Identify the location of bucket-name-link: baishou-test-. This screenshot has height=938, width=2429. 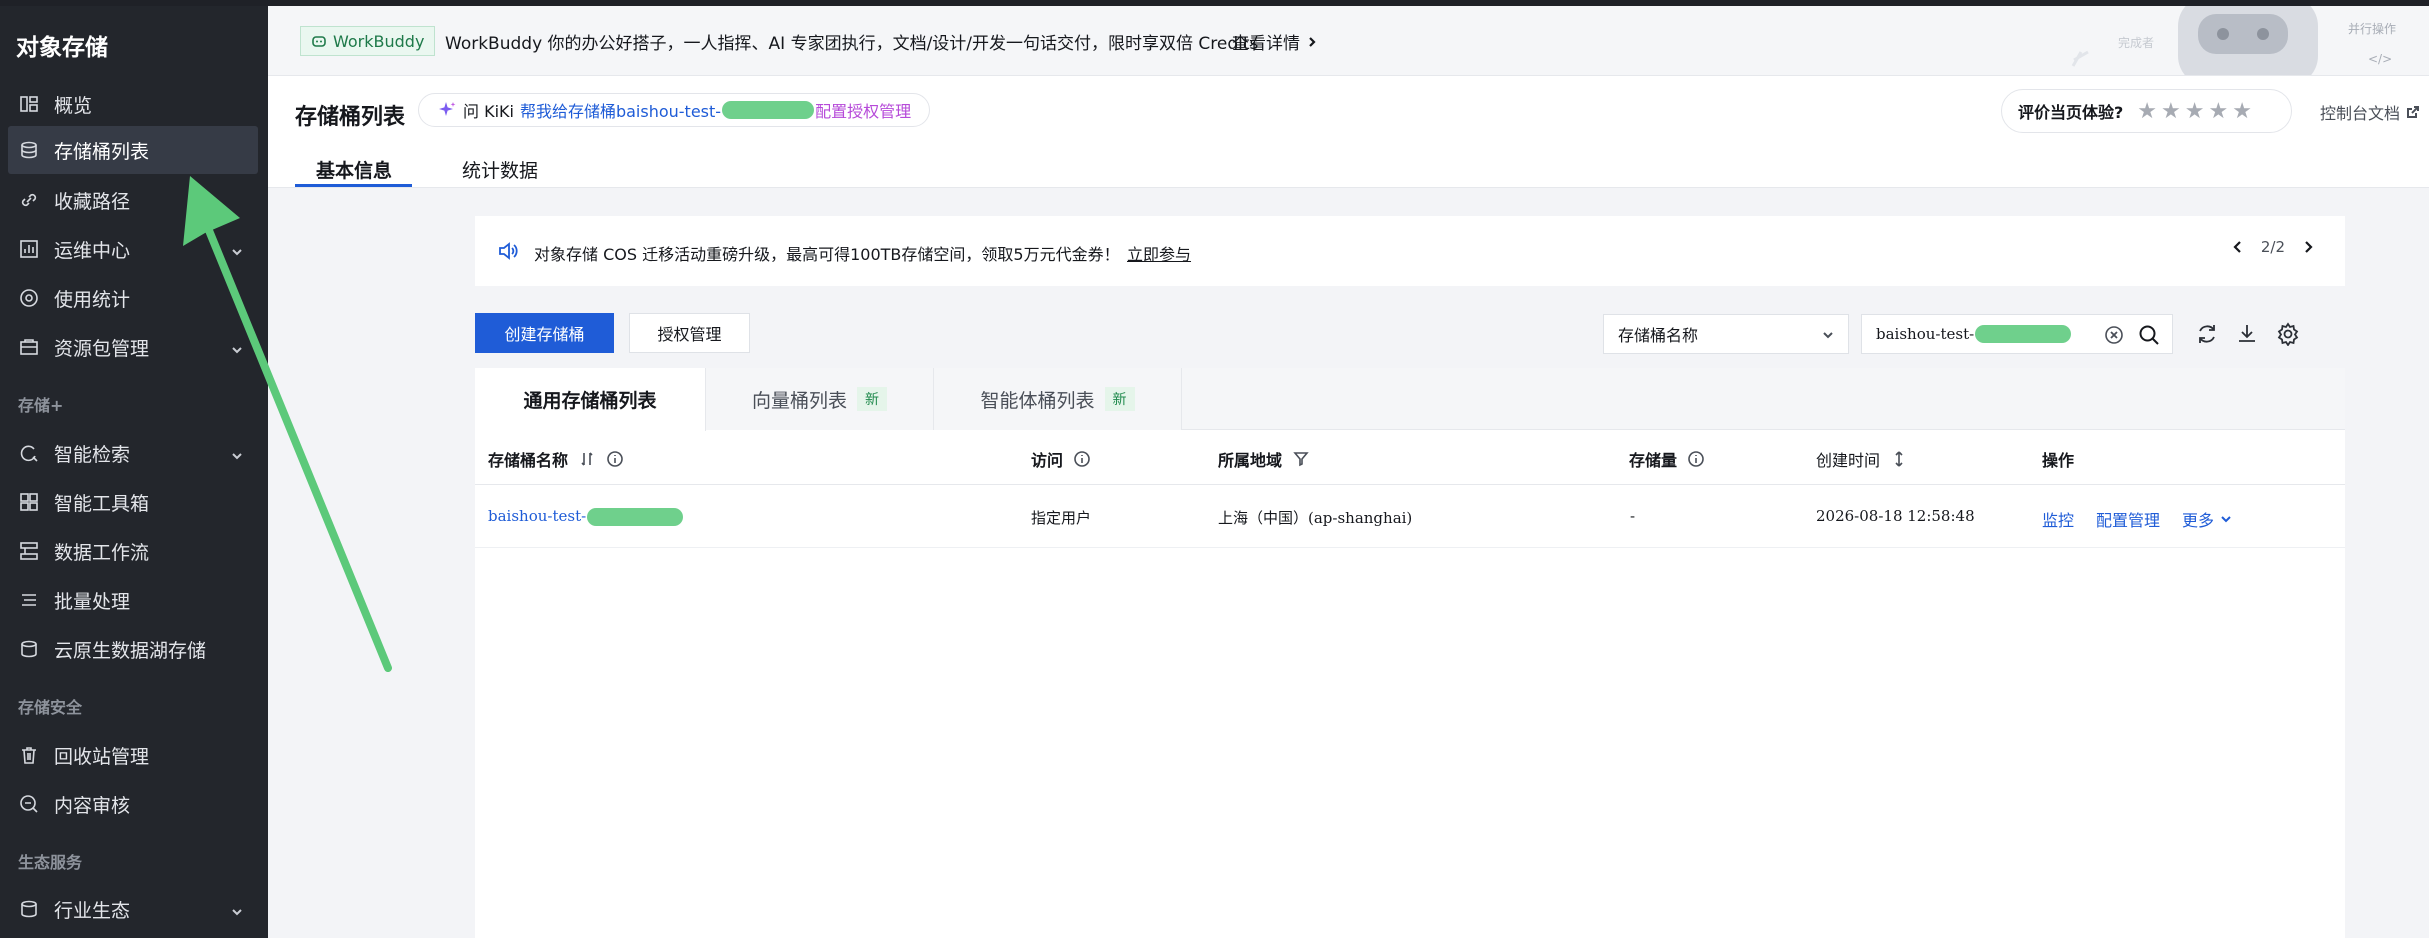
(586, 516).